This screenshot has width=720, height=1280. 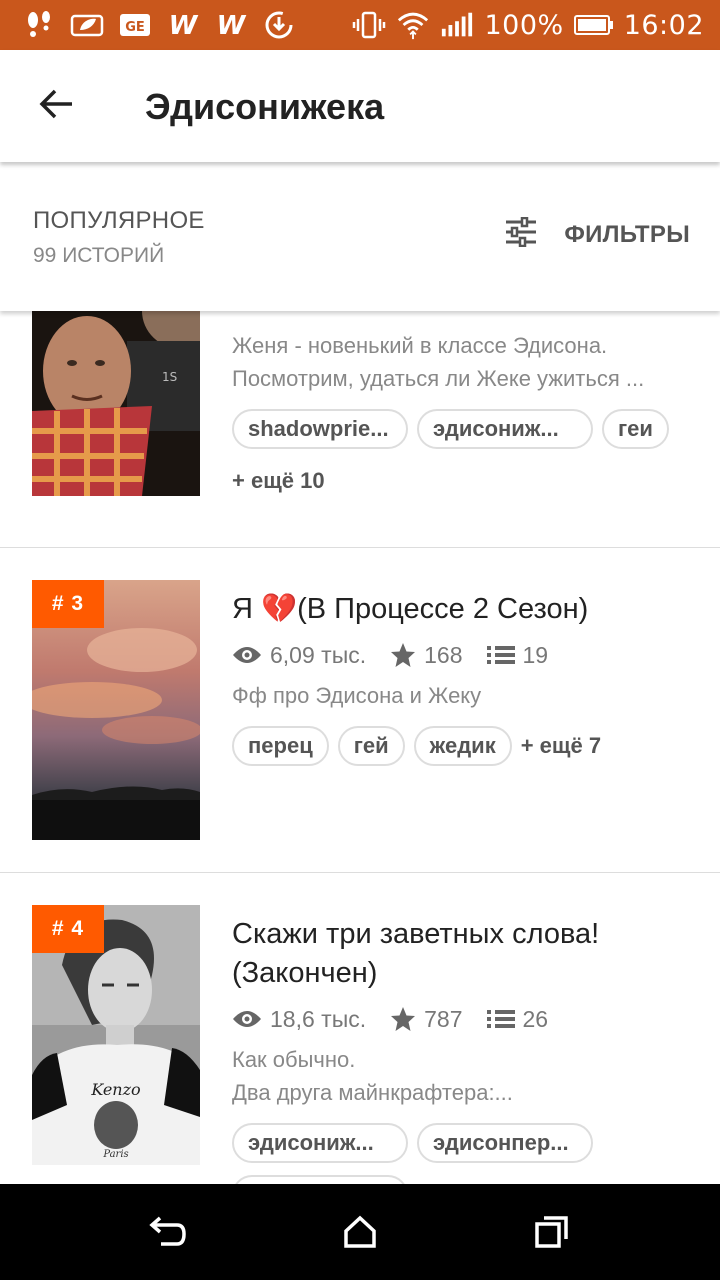 I want to click on nav-recents-button, so click(x=552, y=1232).